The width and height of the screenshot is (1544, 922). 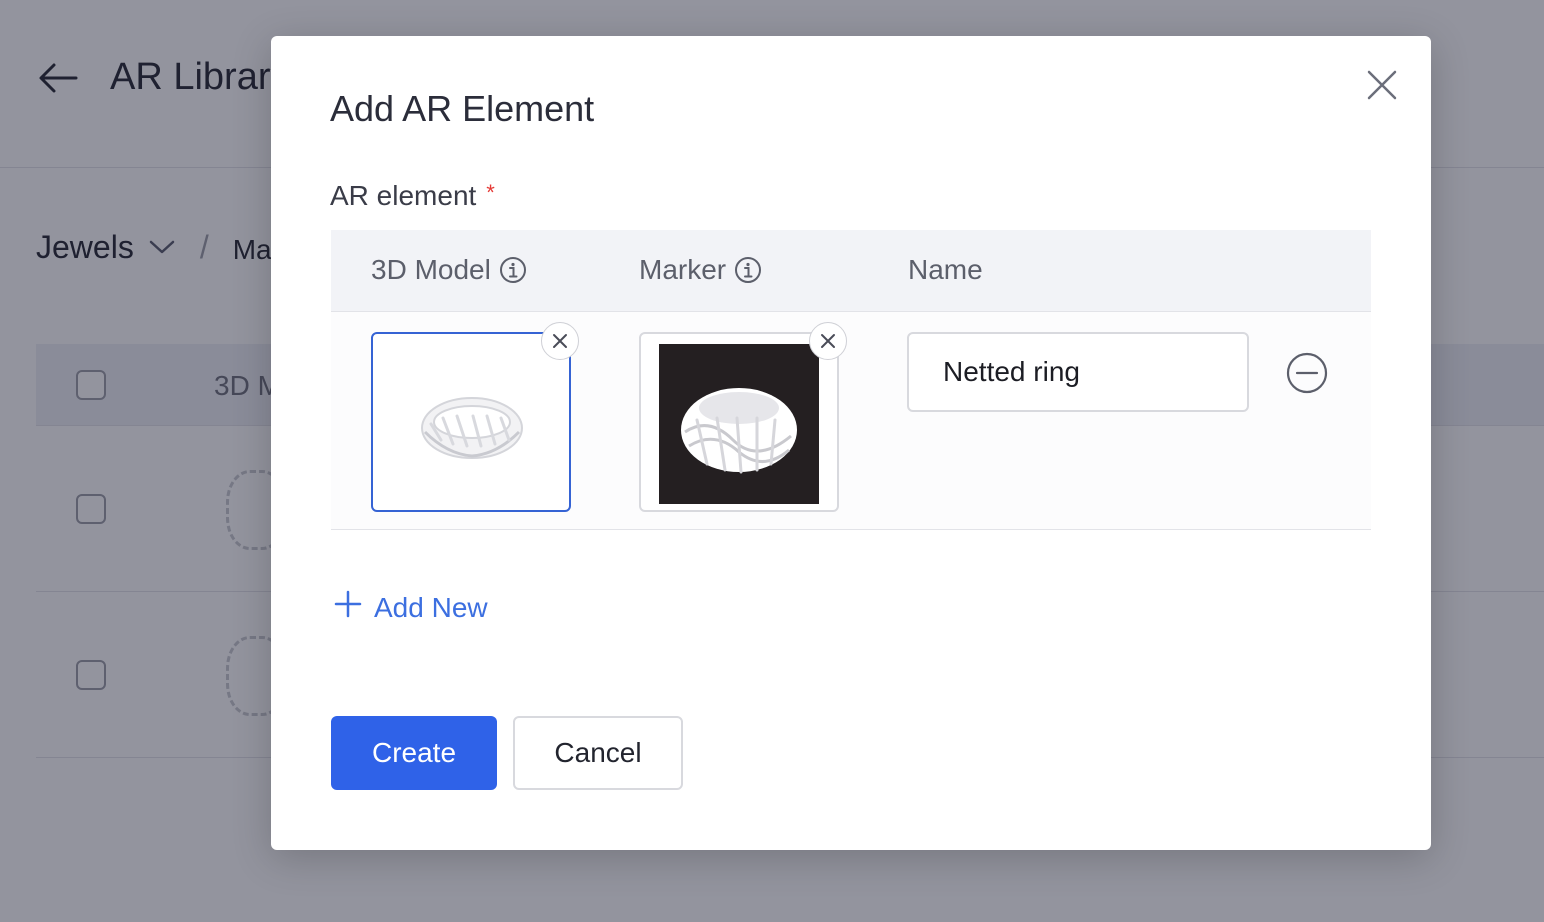 I want to click on close-icon, so click(x=1382, y=85).